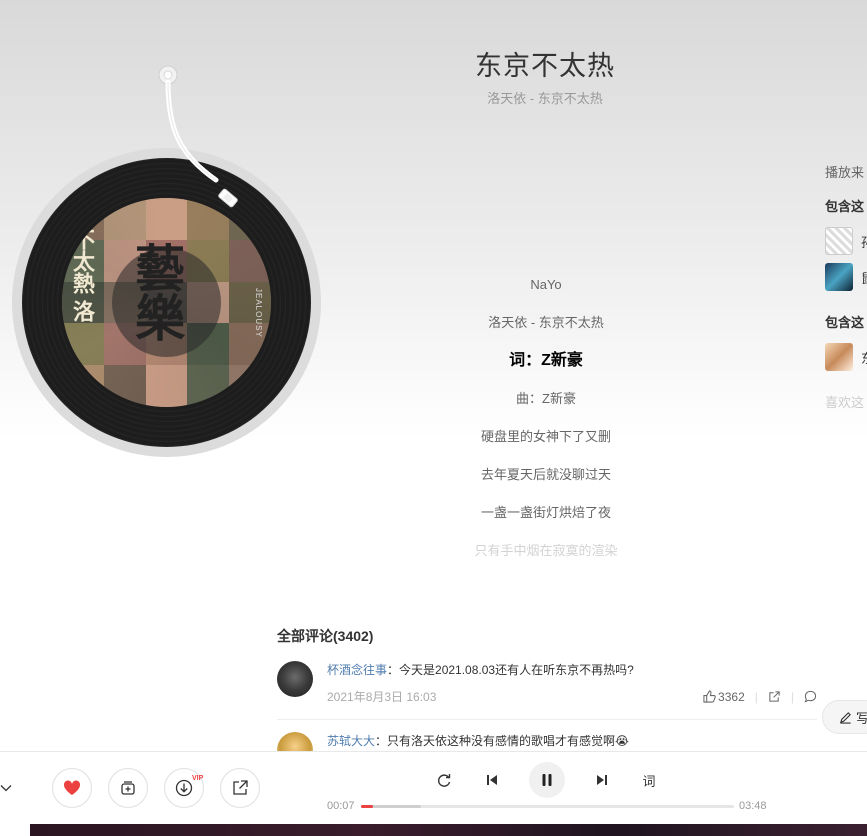 This screenshot has width=867, height=836. I want to click on current-time: 00:07, so click(341, 806).